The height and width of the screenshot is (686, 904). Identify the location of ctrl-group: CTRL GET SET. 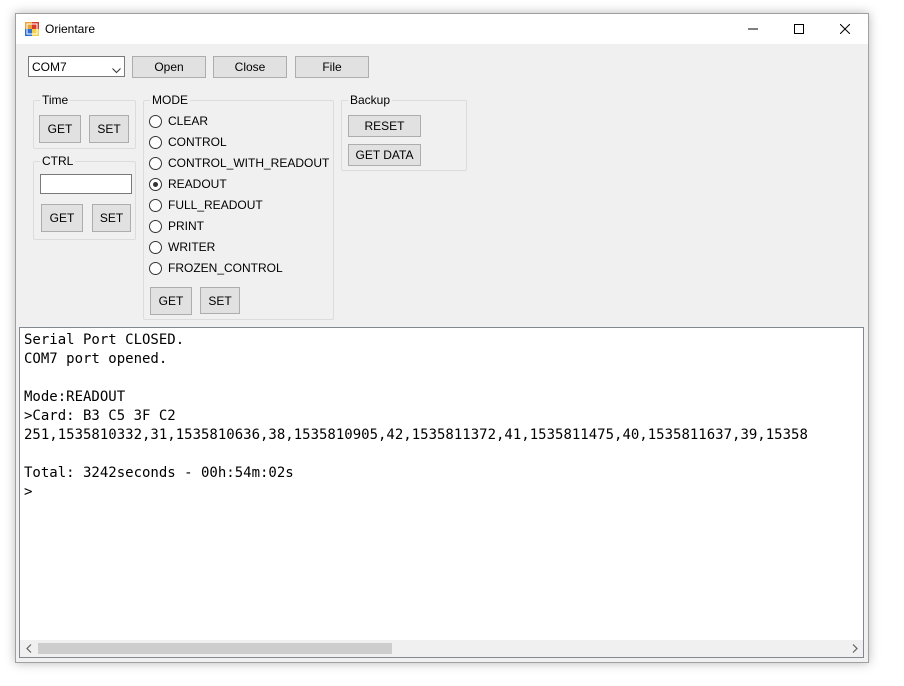
(84, 197).